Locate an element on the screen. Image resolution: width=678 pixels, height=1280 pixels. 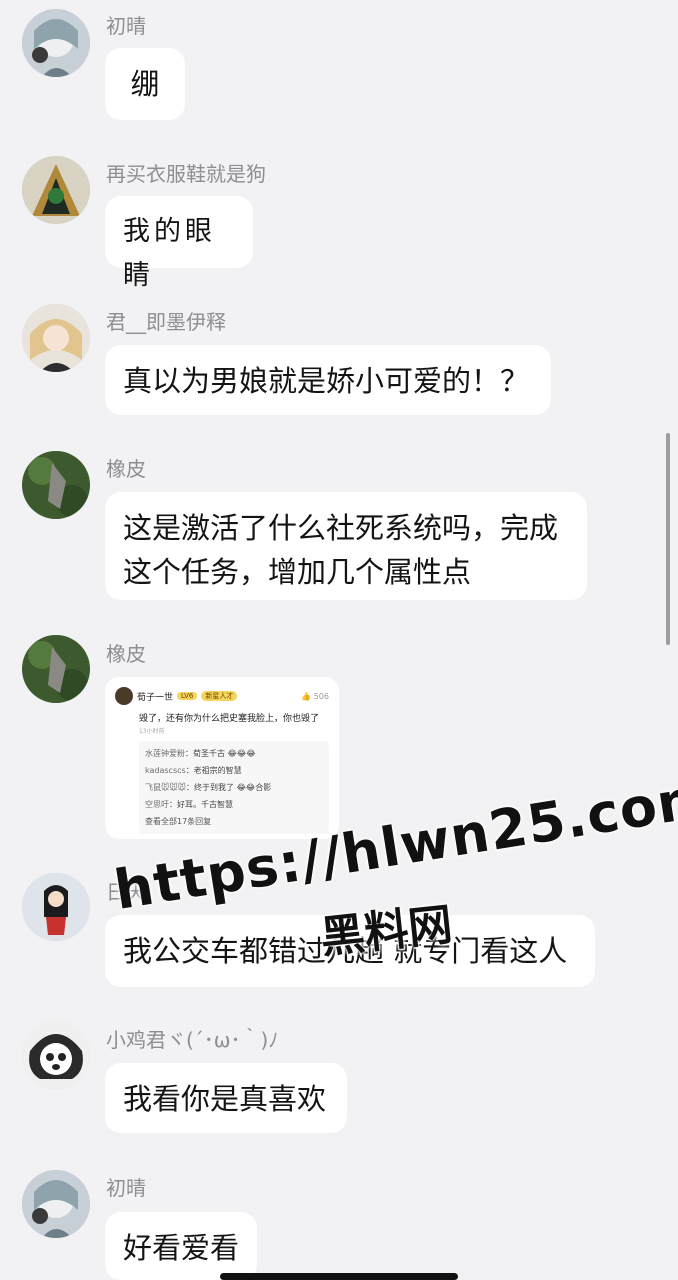
message-bubble: 好看爱看 is located at coordinates (181, 1246).